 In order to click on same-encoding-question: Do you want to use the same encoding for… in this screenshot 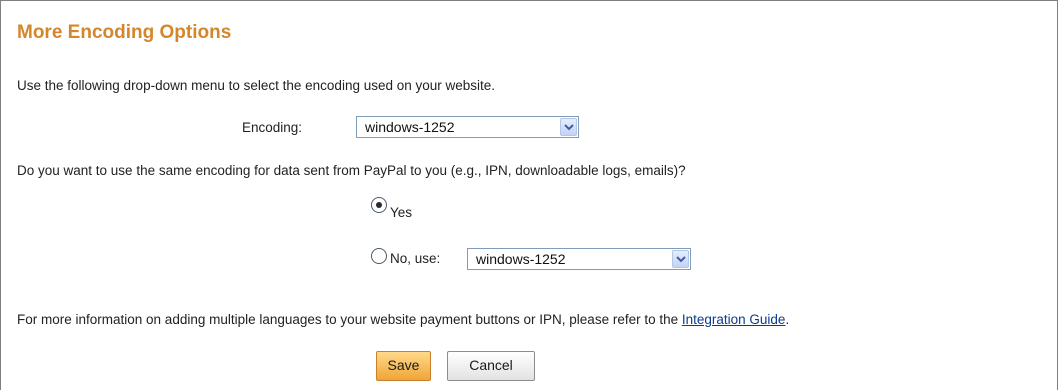, I will do `click(351, 170)`.